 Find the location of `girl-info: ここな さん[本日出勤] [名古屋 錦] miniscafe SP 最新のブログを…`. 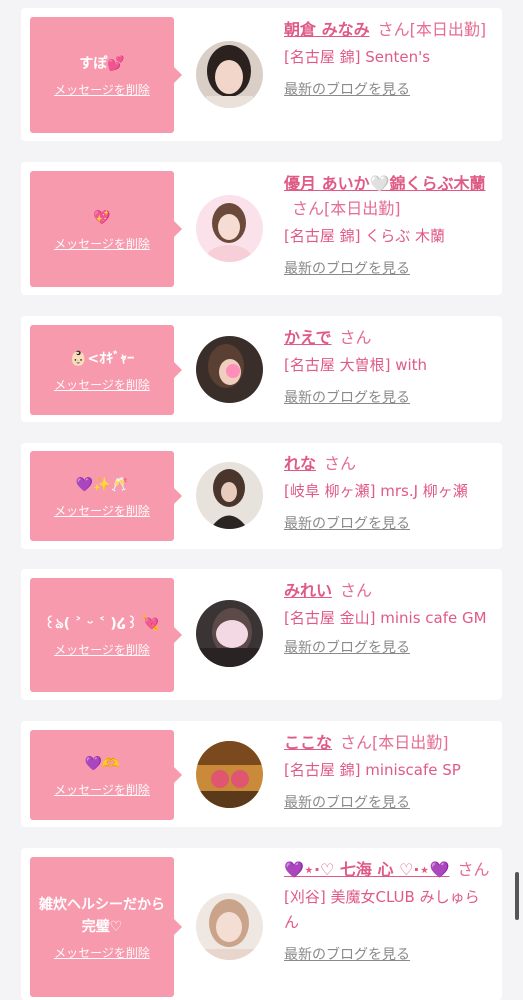

girl-info: ここな さん[本日出勤] [名古屋 錦] miniscafe SP 最新のブログを… is located at coordinates (389, 771).